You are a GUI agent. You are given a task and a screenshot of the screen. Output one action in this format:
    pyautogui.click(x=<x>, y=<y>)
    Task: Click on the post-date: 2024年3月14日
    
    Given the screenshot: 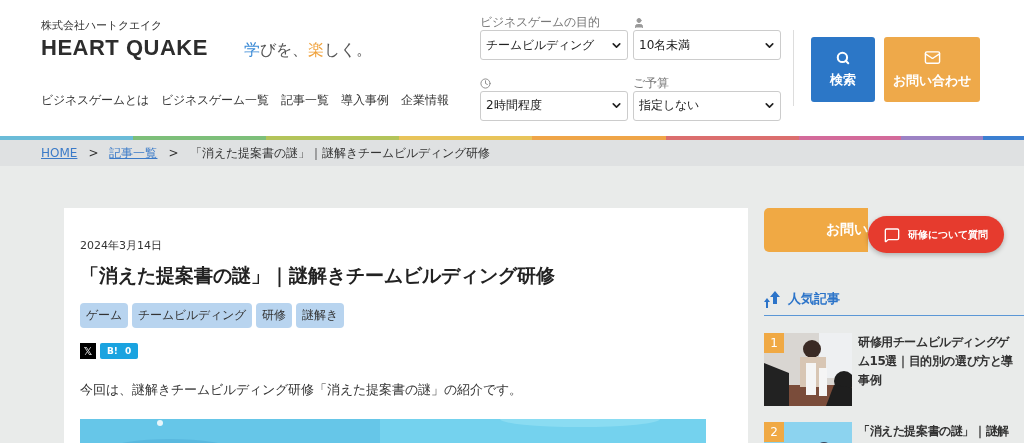 What is the action you would take?
    pyautogui.click(x=121, y=245)
    